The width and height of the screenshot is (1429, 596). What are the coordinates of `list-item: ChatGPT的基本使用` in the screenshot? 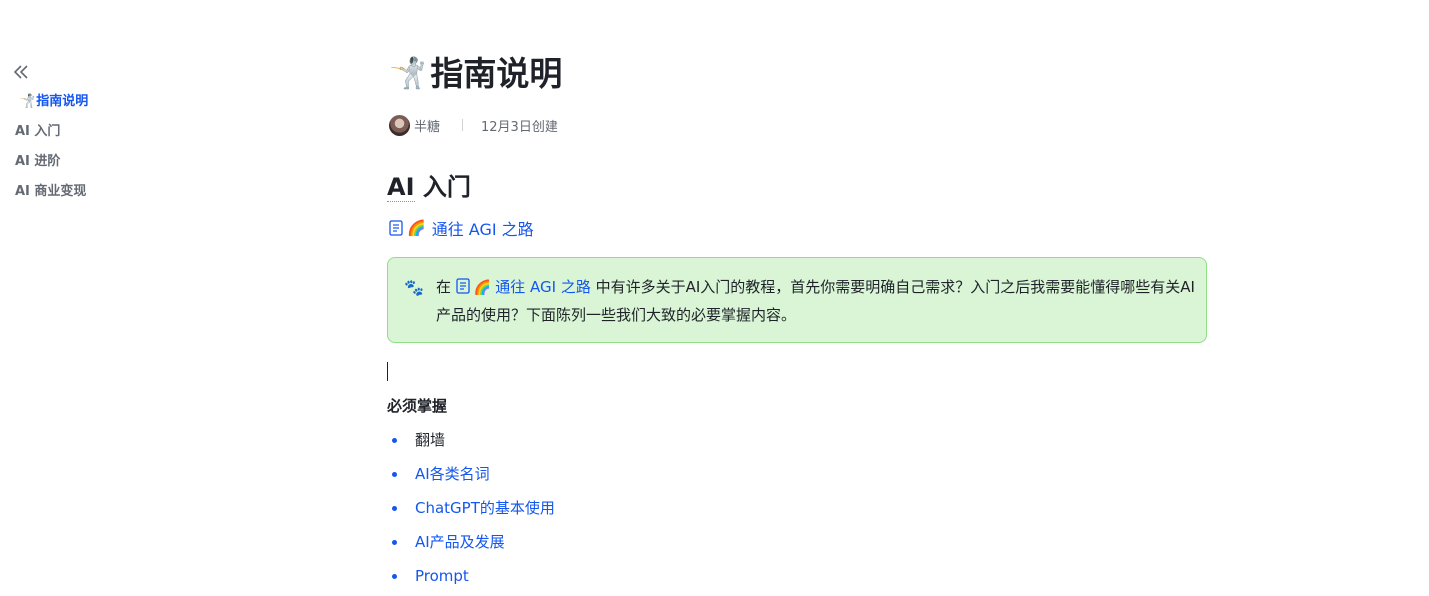 It's located at (471, 511).